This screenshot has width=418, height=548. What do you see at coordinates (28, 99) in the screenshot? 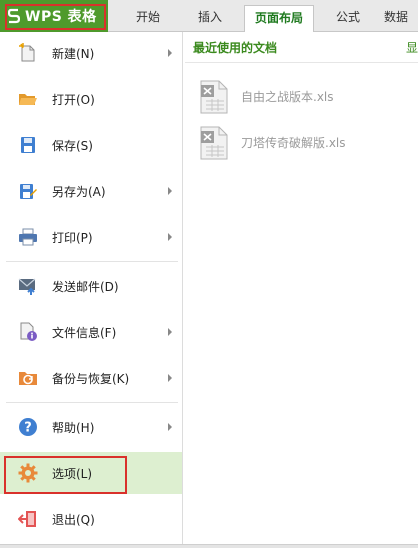
I see `open-folder-icon` at bounding box center [28, 99].